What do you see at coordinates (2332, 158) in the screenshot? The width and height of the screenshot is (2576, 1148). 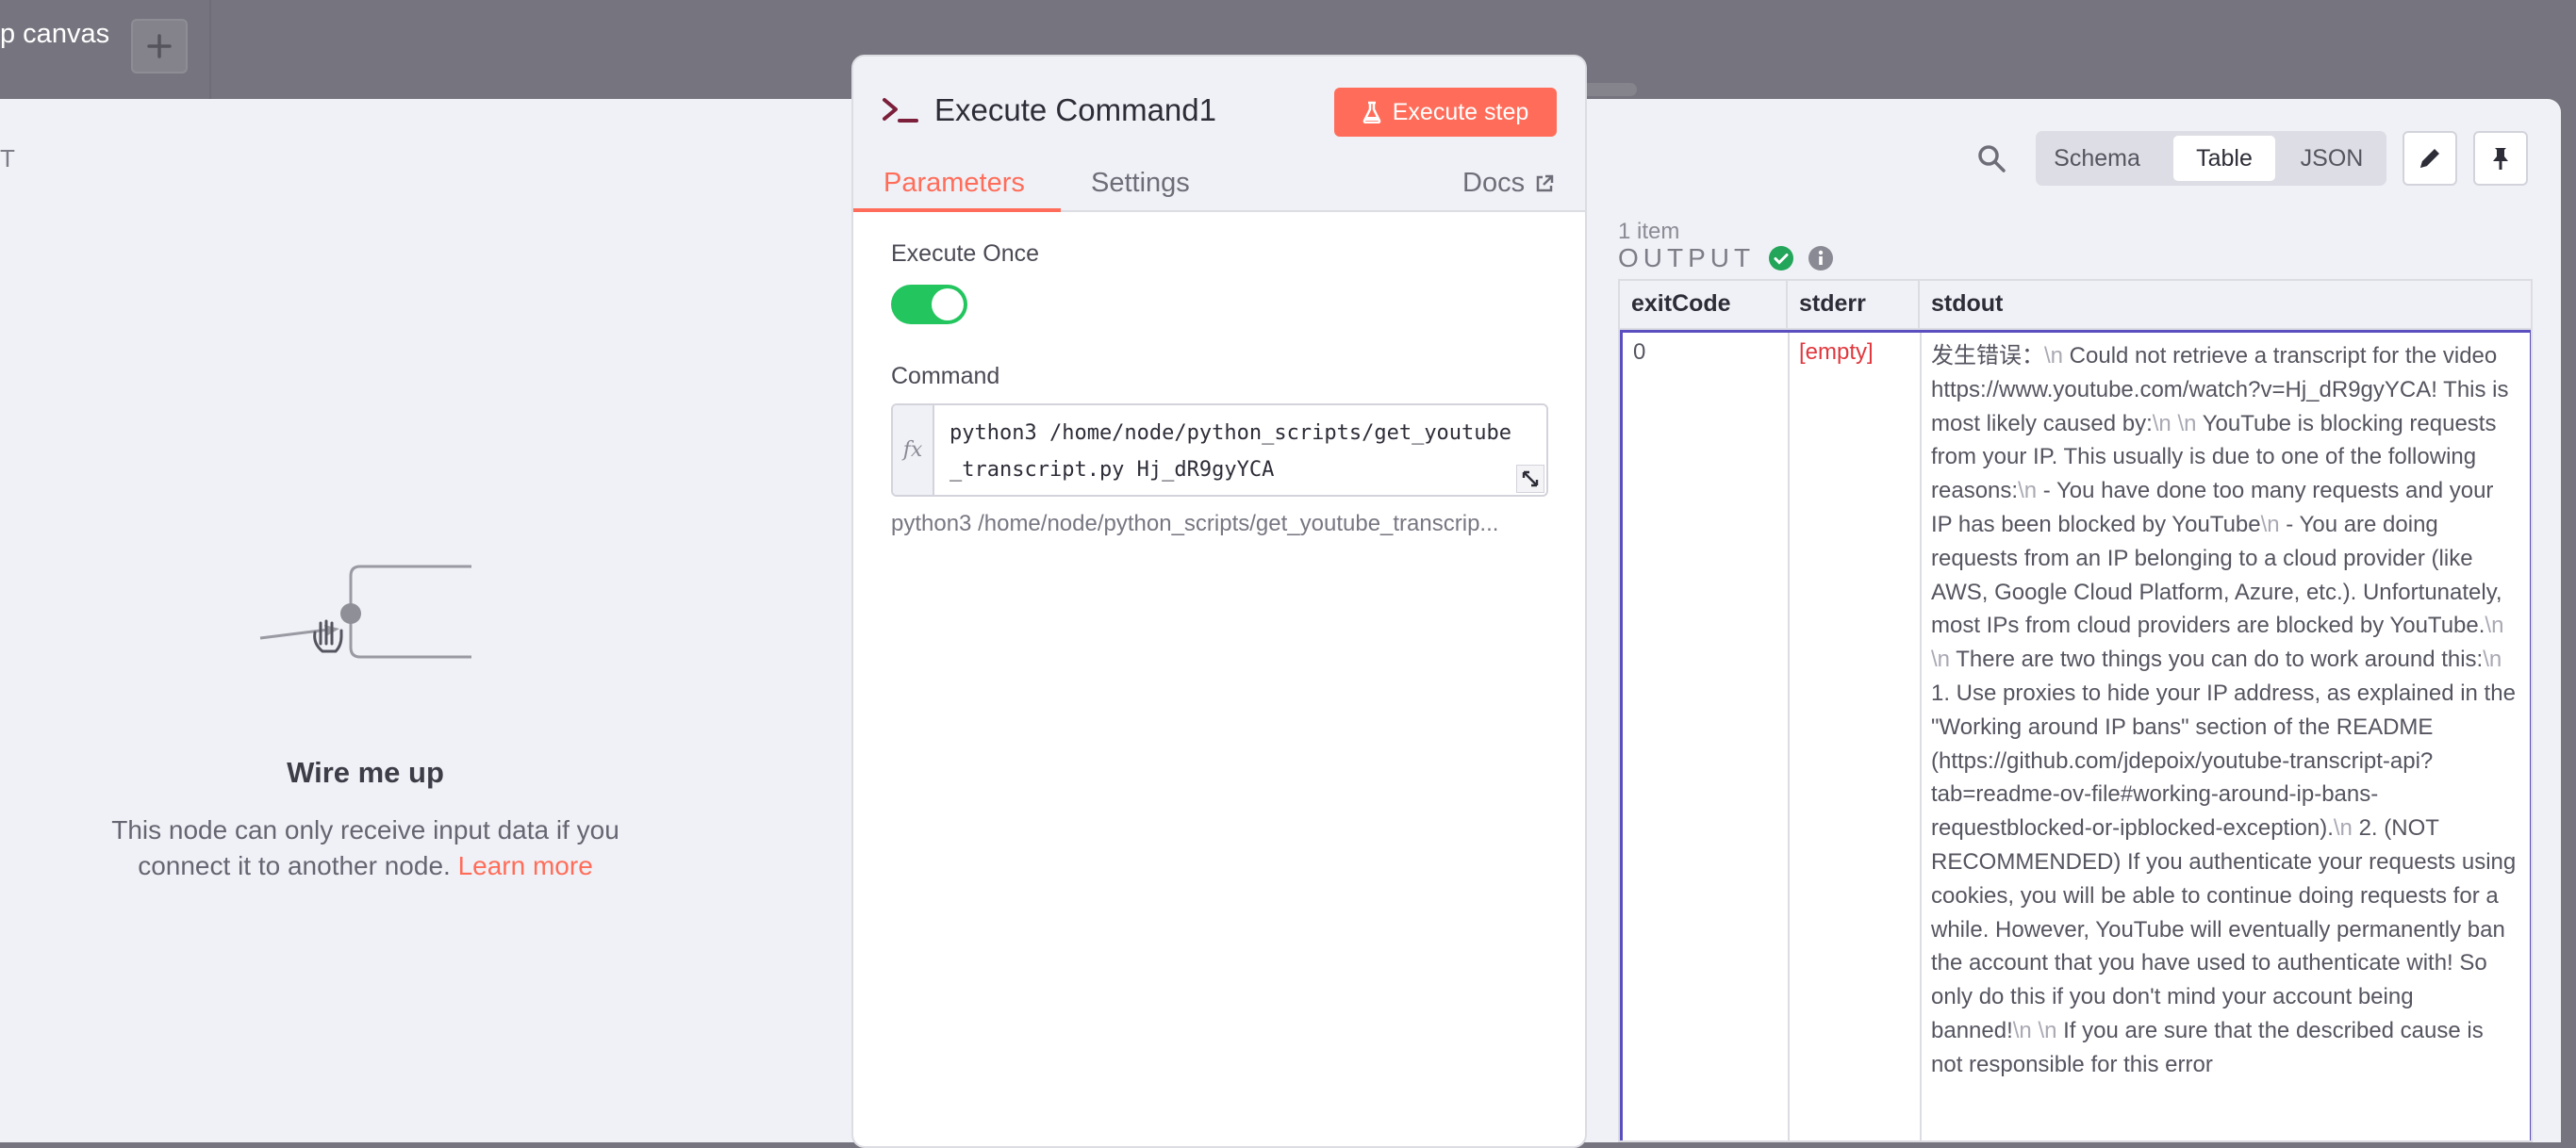 I see `view-json-button: JSON` at bounding box center [2332, 158].